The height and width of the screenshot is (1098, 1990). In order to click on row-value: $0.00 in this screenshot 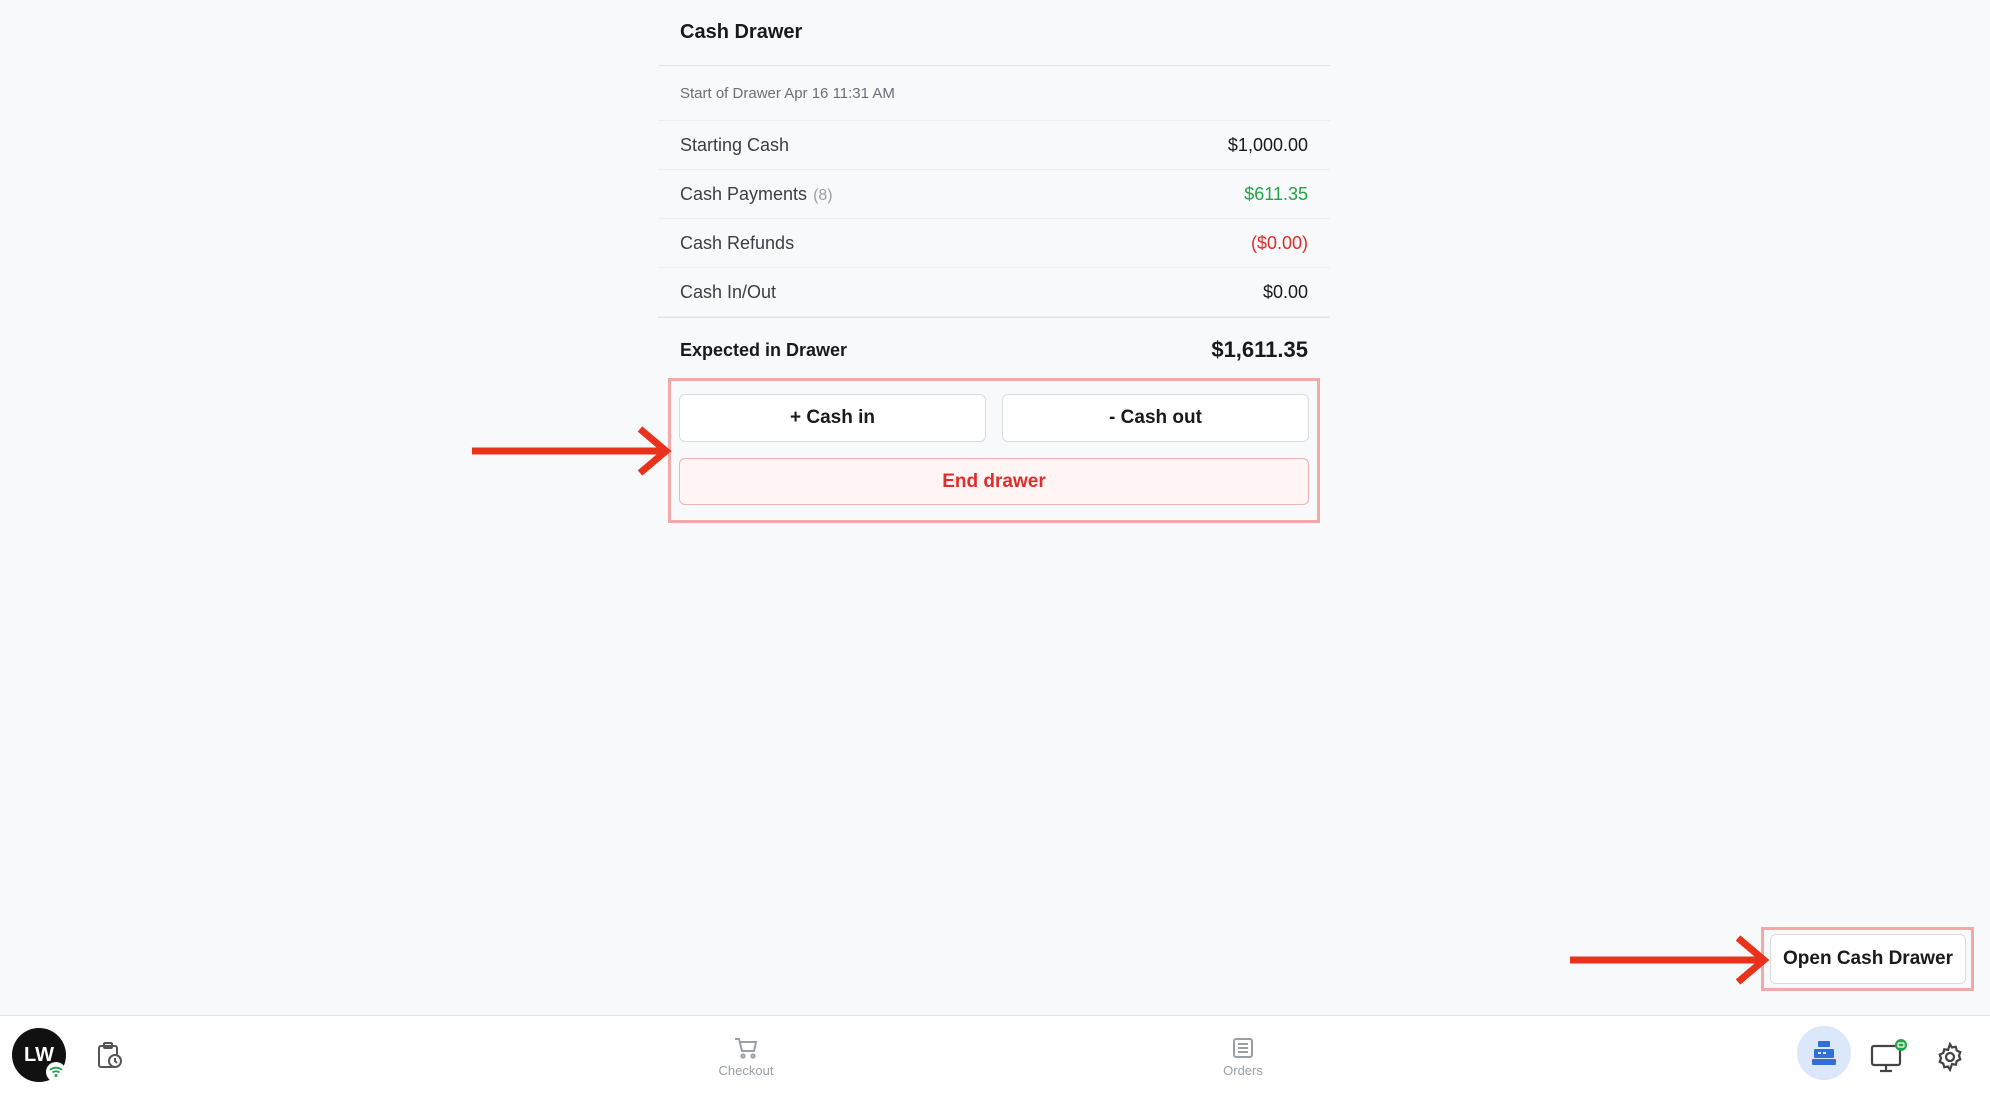, I will do `click(1285, 291)`.